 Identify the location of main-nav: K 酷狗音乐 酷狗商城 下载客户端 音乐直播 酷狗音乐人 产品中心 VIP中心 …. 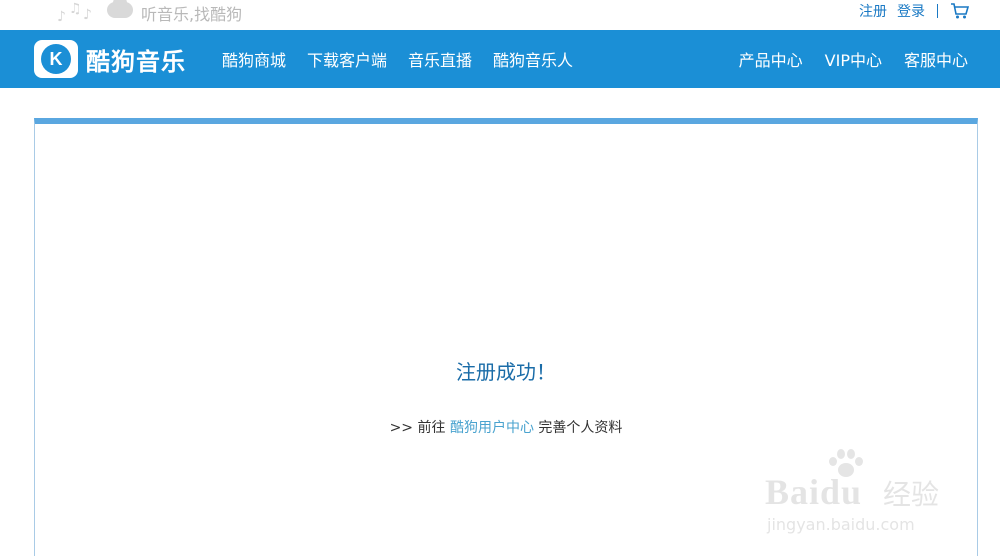
(500, 59).